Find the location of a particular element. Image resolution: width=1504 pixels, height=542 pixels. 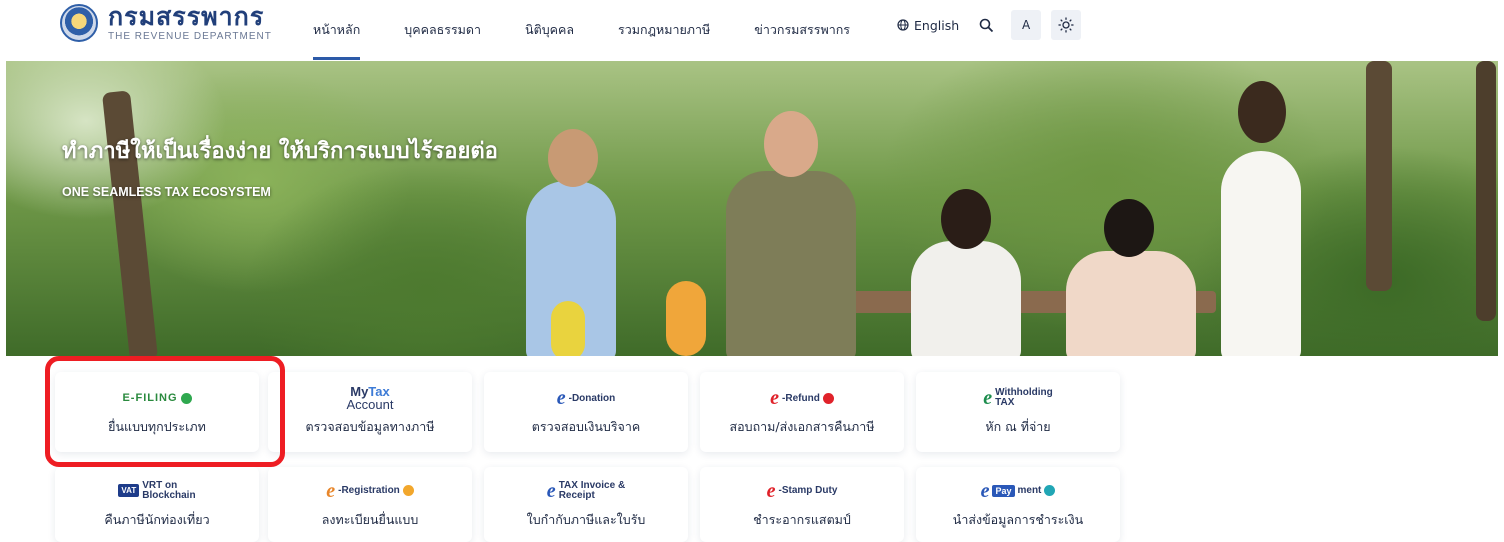

service-card-label: ตรวจสอบเงินบริจาค is located at coordinates (586, 426).